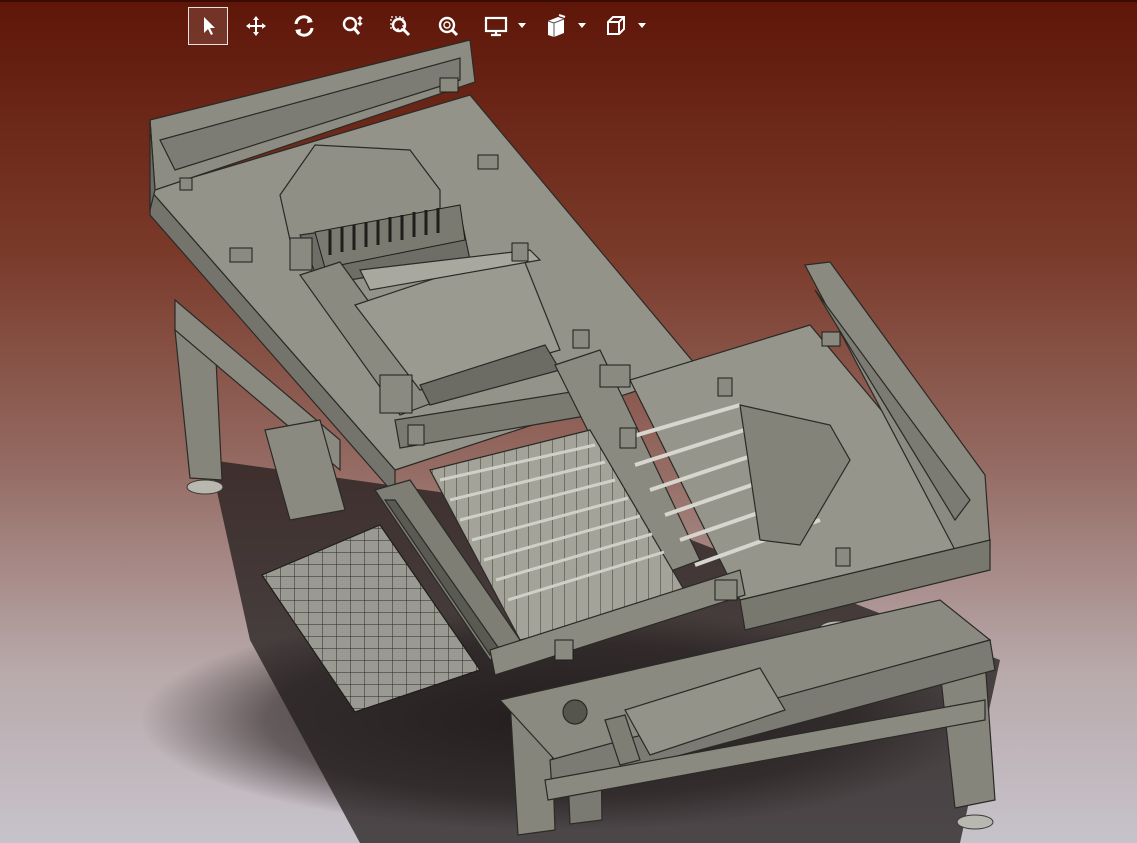 The height and width of the screenshot is (843, 1137). I want to click on view-orientation-dropdown, so click(622, 26).